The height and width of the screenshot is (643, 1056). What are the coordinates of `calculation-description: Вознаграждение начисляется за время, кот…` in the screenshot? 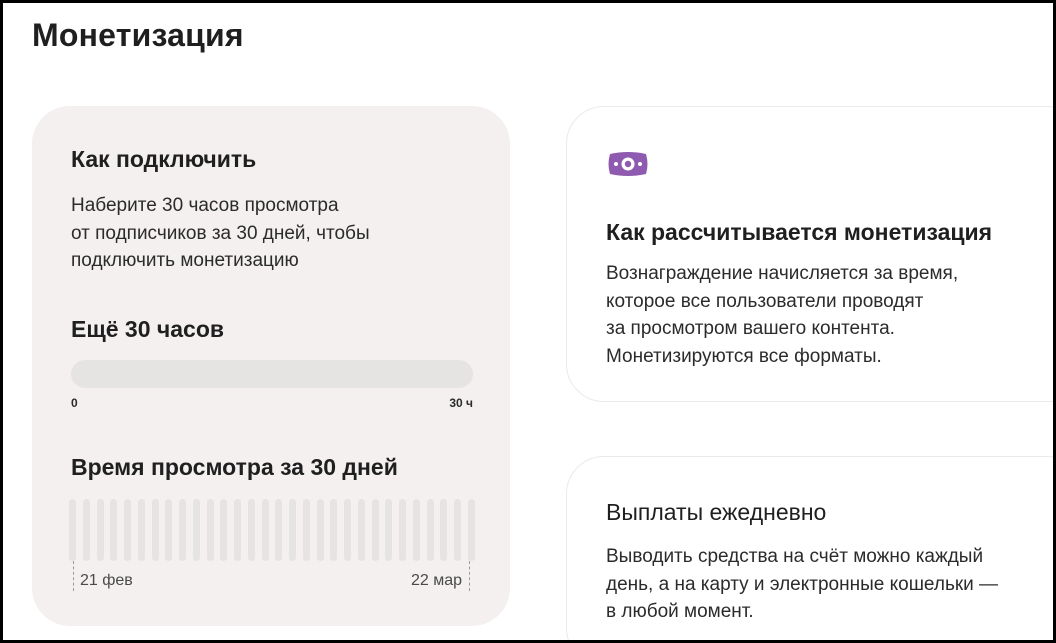 It's located at (829, 315).